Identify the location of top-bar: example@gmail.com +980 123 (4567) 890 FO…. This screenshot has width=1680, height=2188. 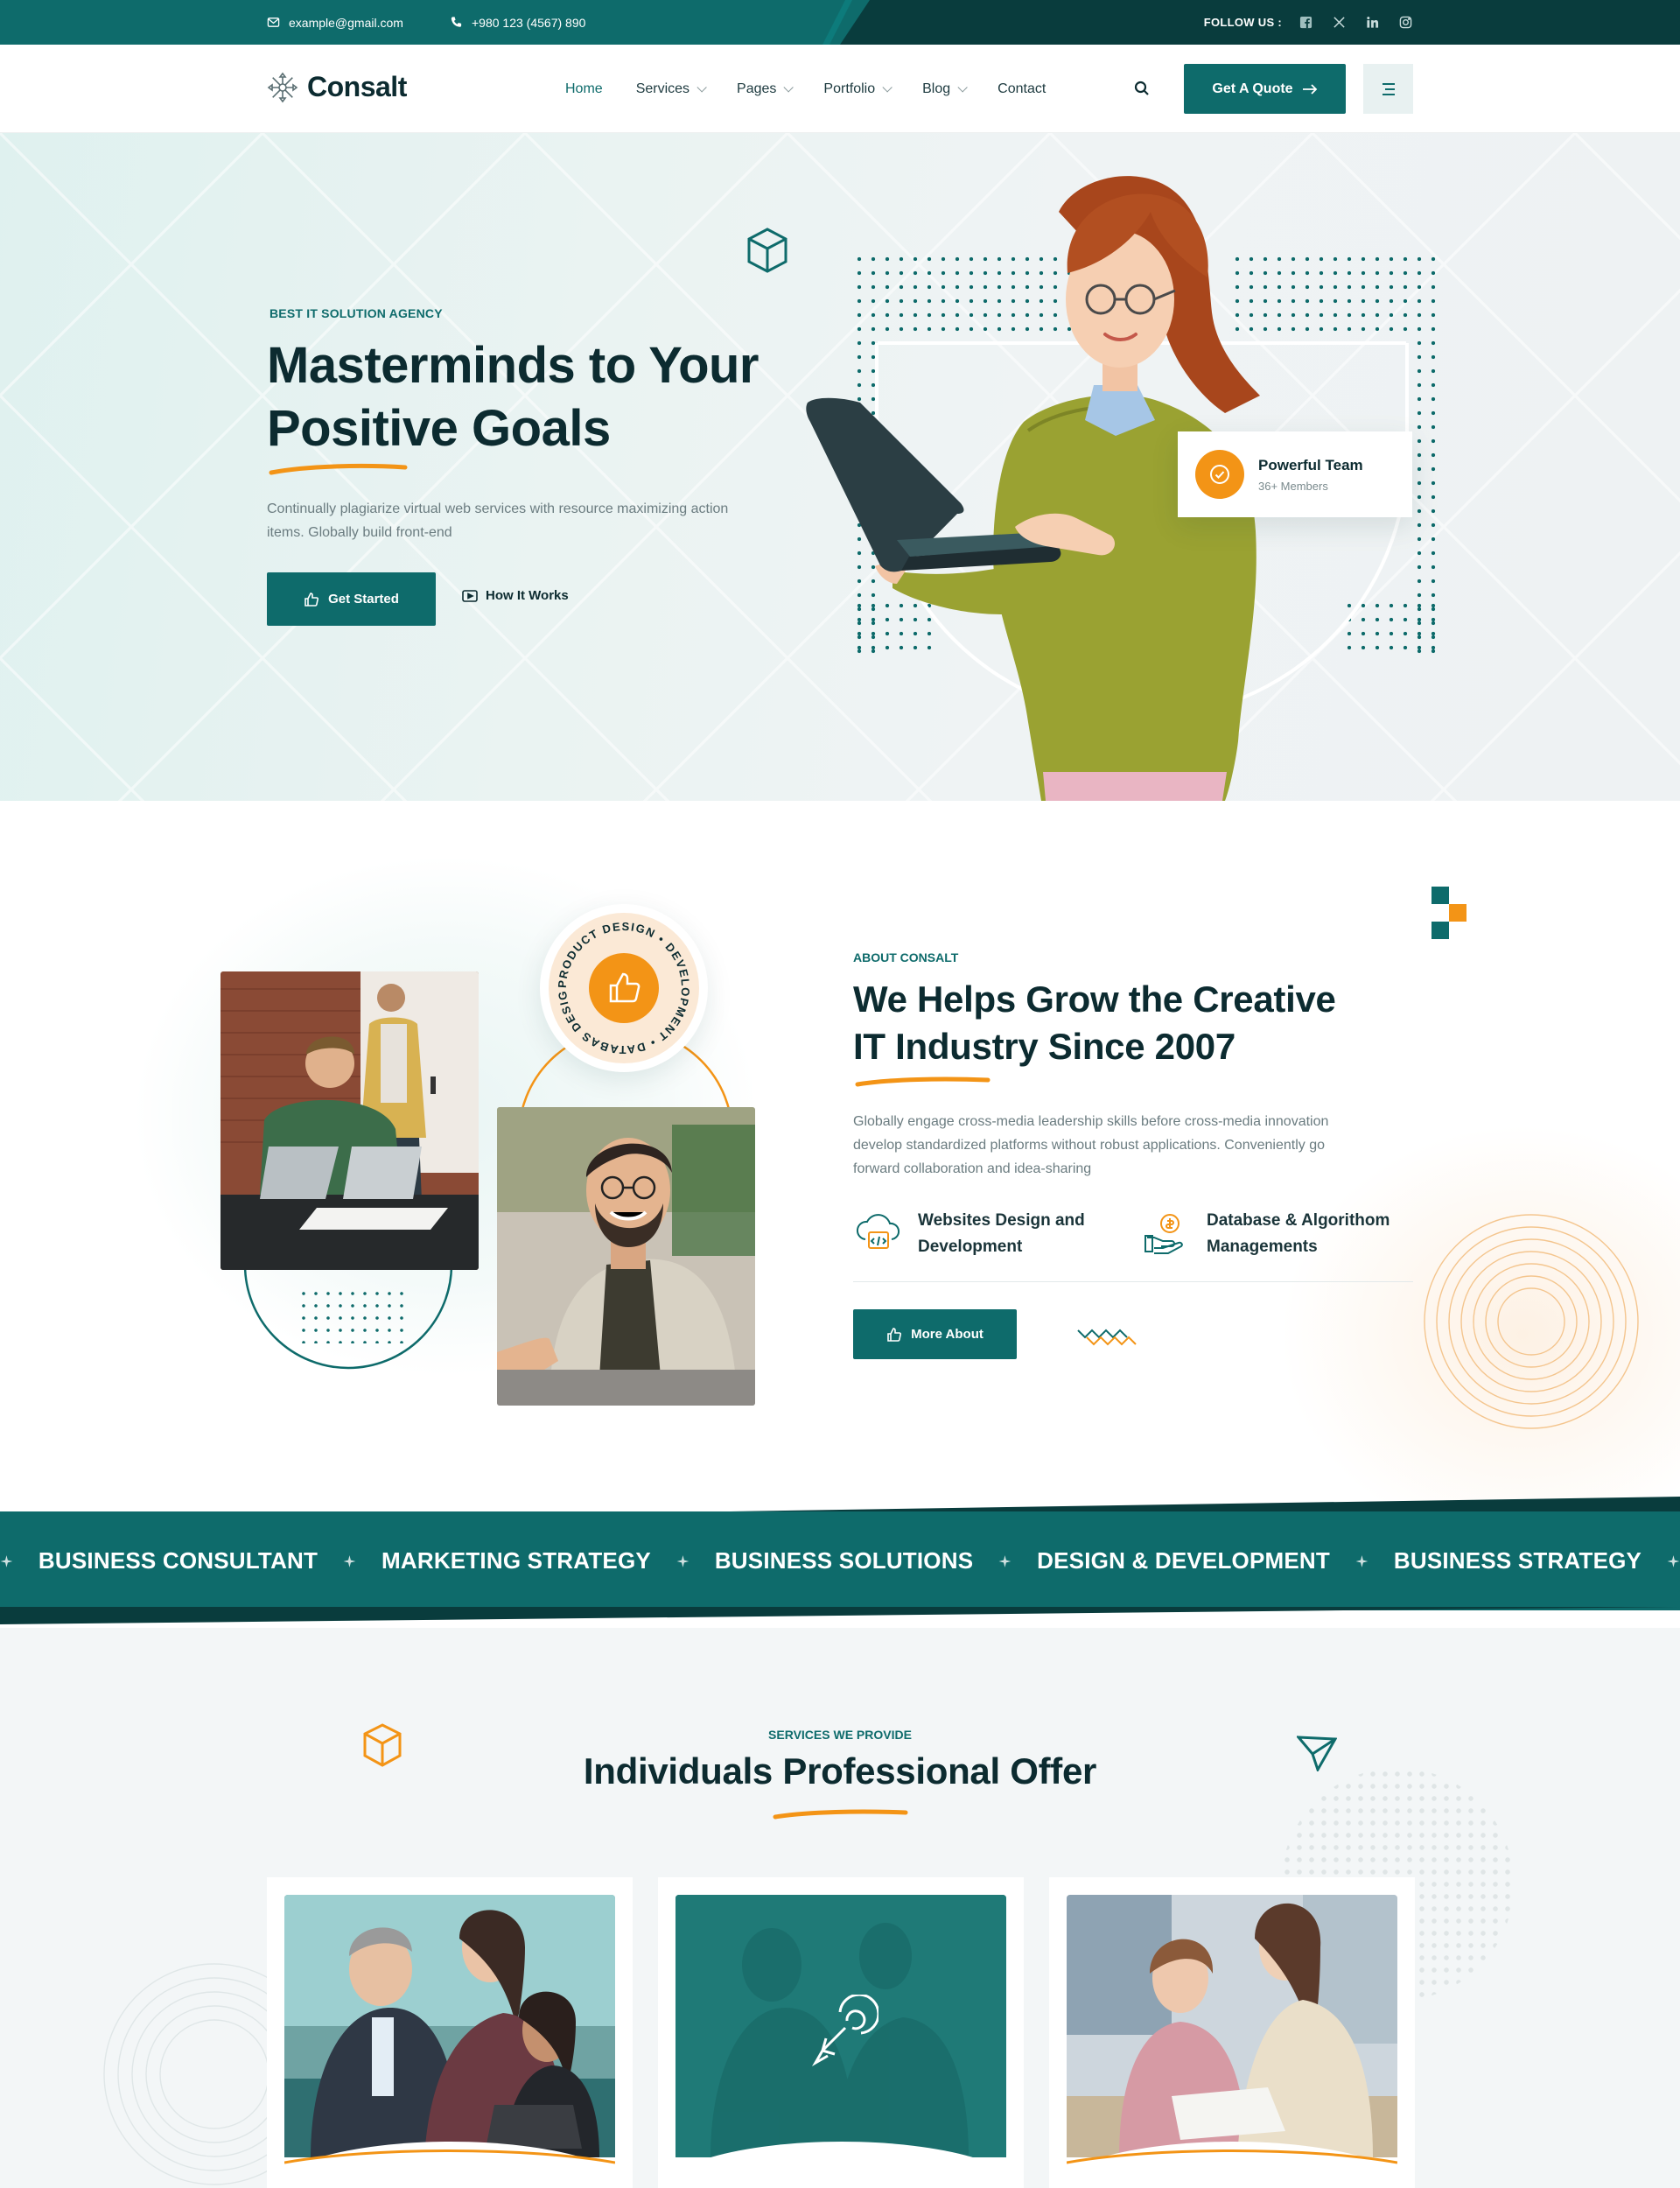
(840, 22).